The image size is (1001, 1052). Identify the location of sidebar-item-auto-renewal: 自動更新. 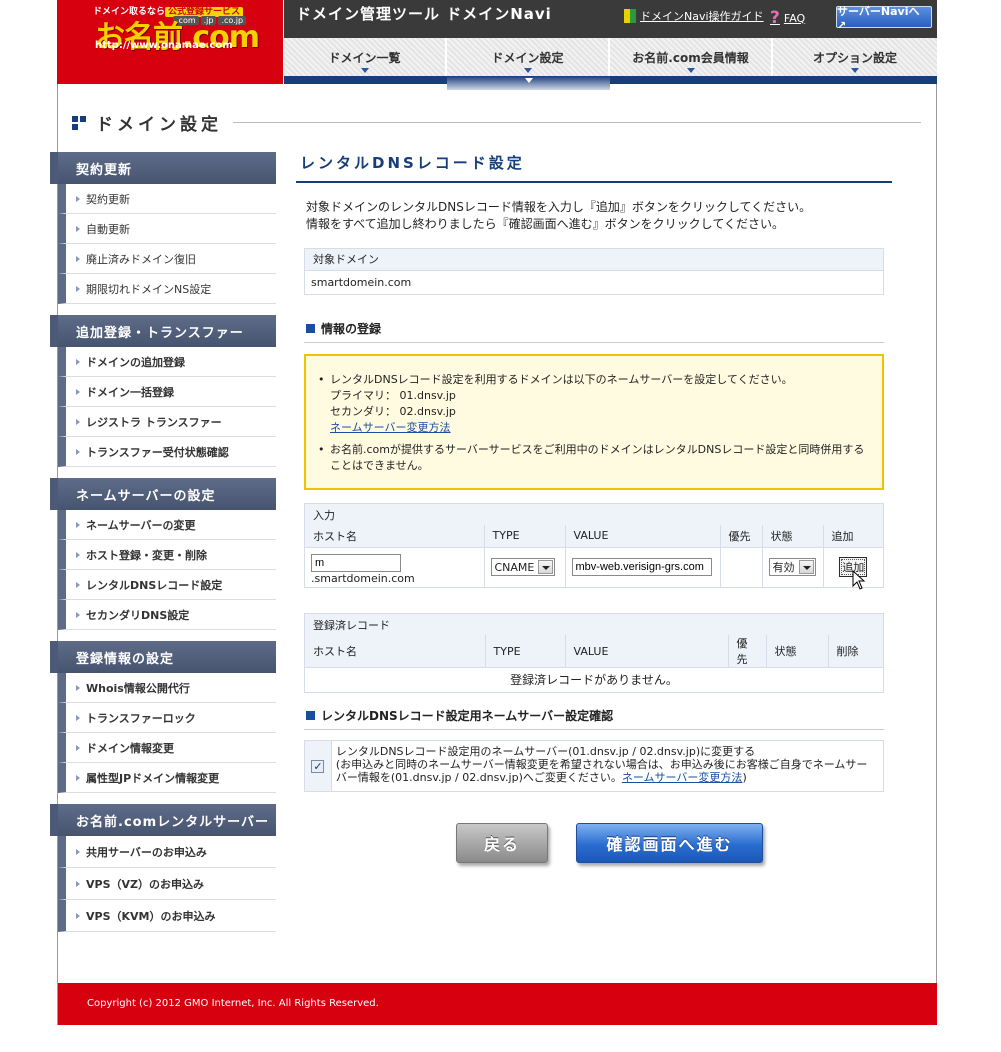
(167, 229).